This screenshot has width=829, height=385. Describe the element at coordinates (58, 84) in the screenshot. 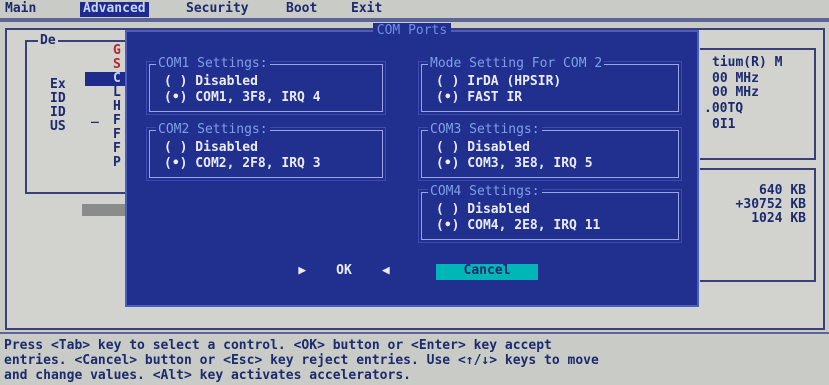

I see `left-row-1: Ex` at that location.